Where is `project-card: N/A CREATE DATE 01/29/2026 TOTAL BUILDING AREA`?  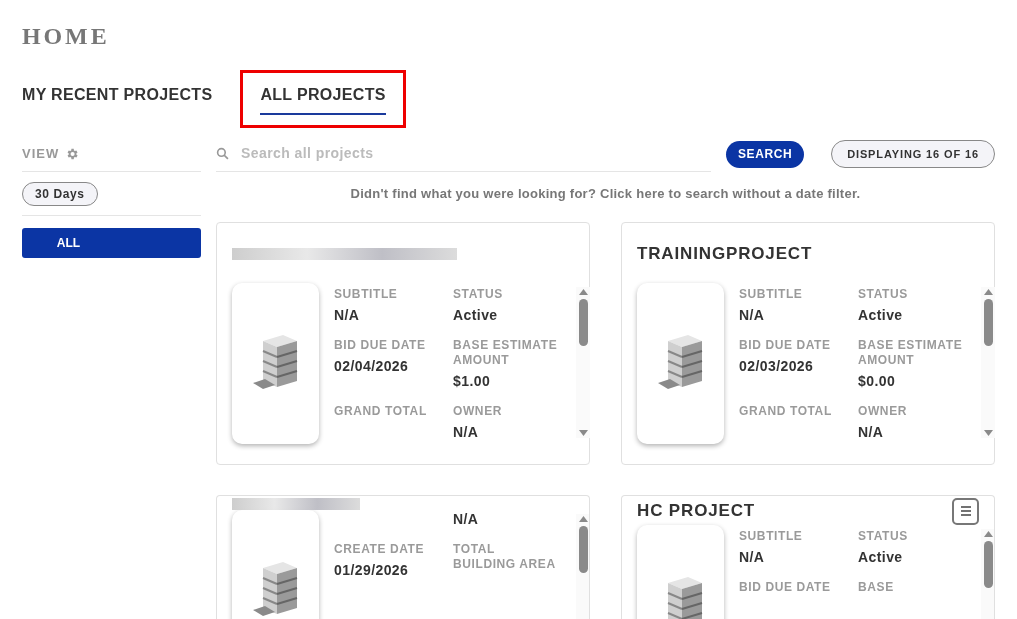 project-card: N/A CREATE DATE 01/29/2026 TOTAL BUILDING AREA is located at coordinates (403, 556).